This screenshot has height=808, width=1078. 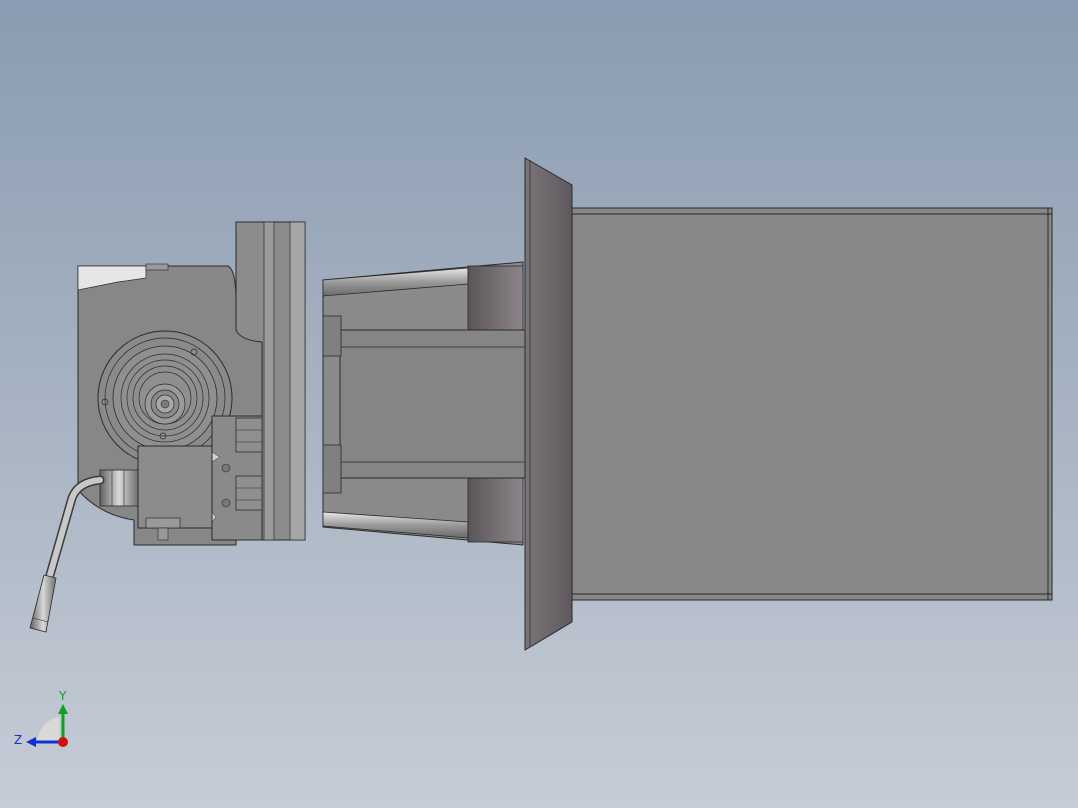 I want to click on orientation-triad: Y Z, so click(x=41, y=718).